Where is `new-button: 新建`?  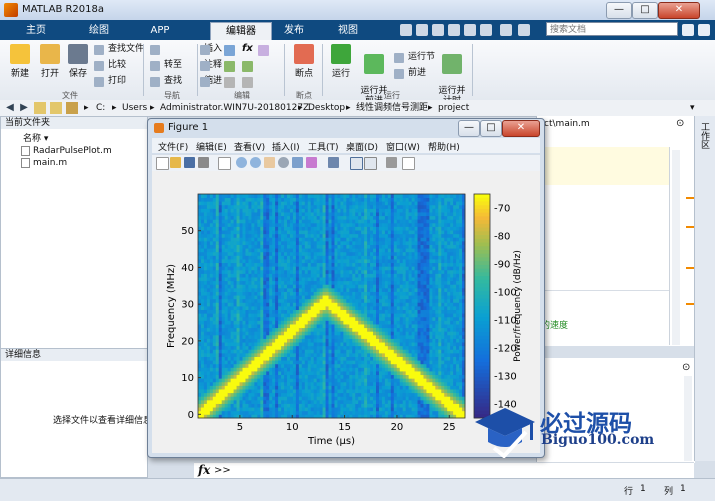 new-button: 新建 is located at coordinates (20, 61).